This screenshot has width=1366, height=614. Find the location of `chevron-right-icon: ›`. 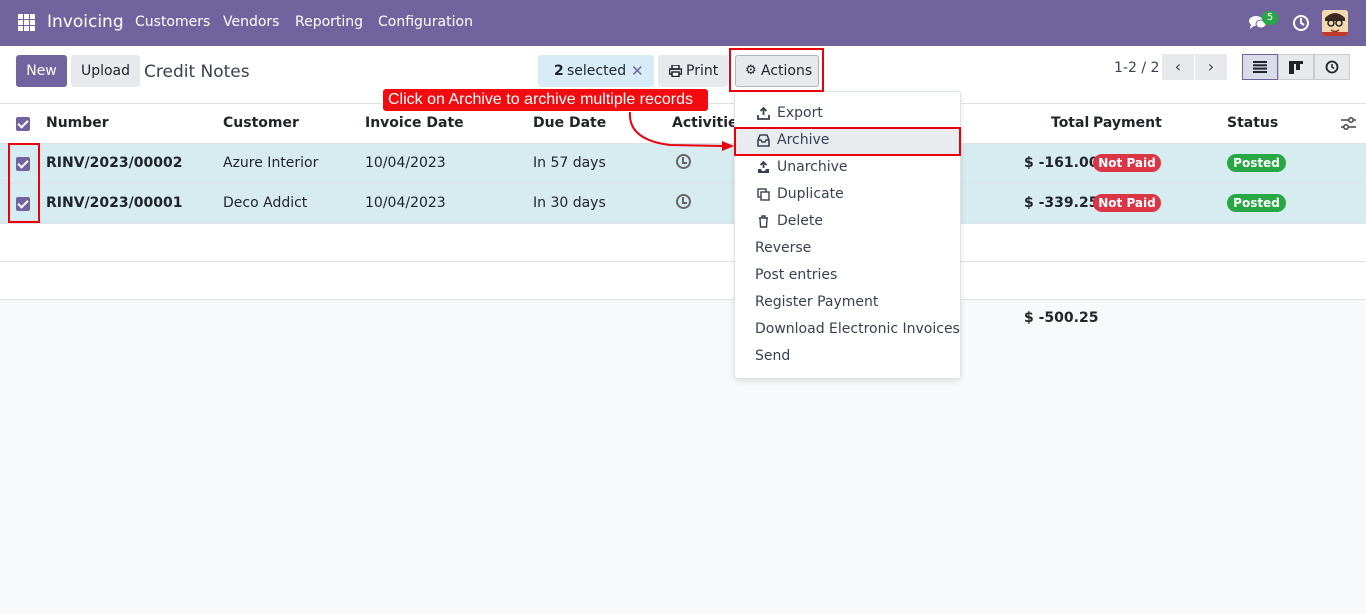

chevron-right-icon: › is located at coordinates (1211, 66).